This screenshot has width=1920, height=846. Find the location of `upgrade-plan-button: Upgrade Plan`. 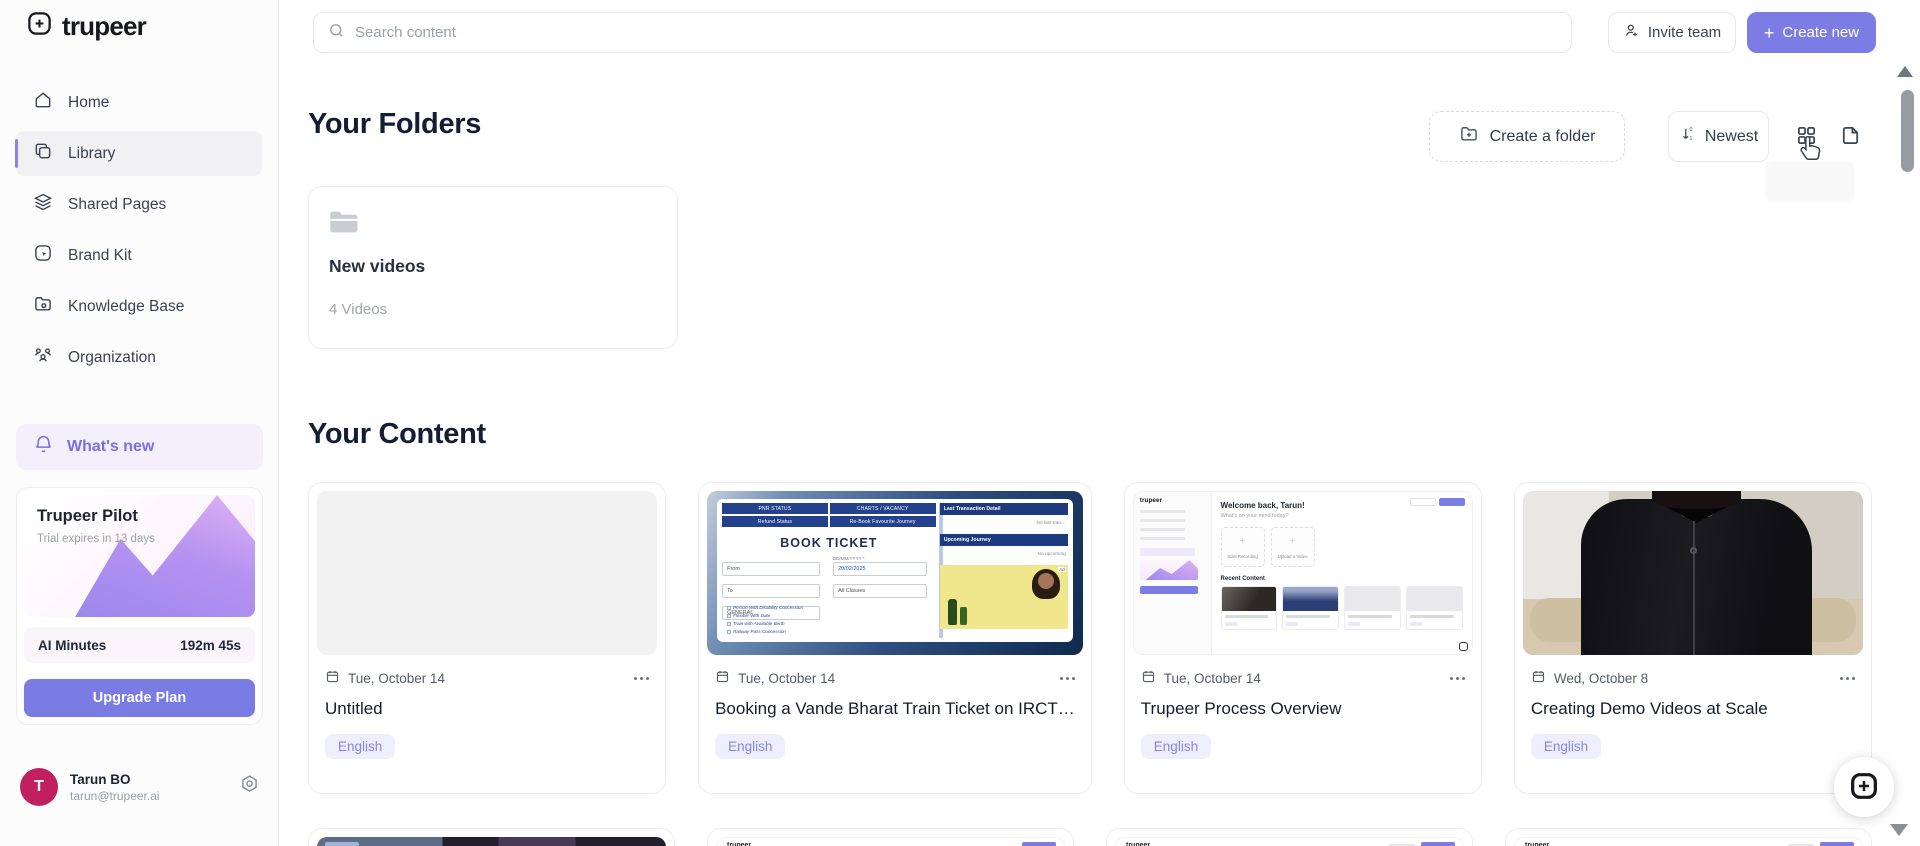

upgrade-plan-button: Upgrade Plan is located at coordinates (139, 698).